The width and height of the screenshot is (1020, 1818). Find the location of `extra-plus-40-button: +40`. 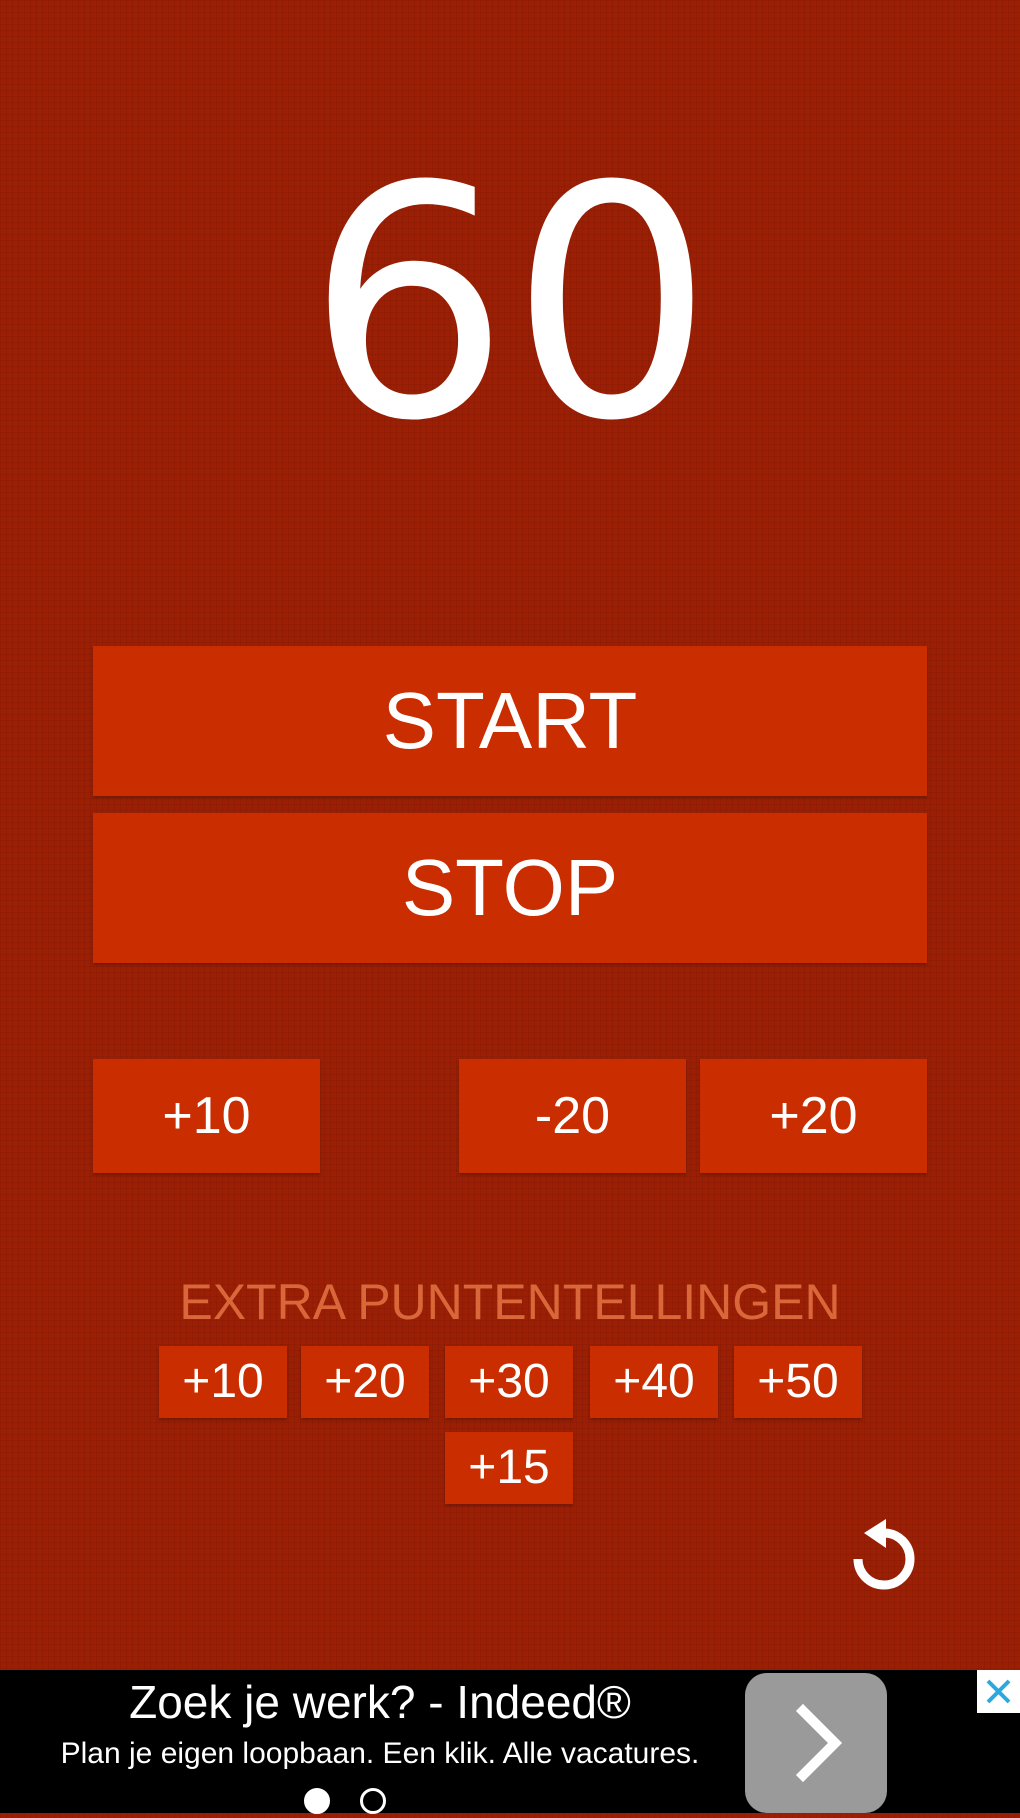

extra-plus-40-button: +40 is located at coordinates (654, 1382).